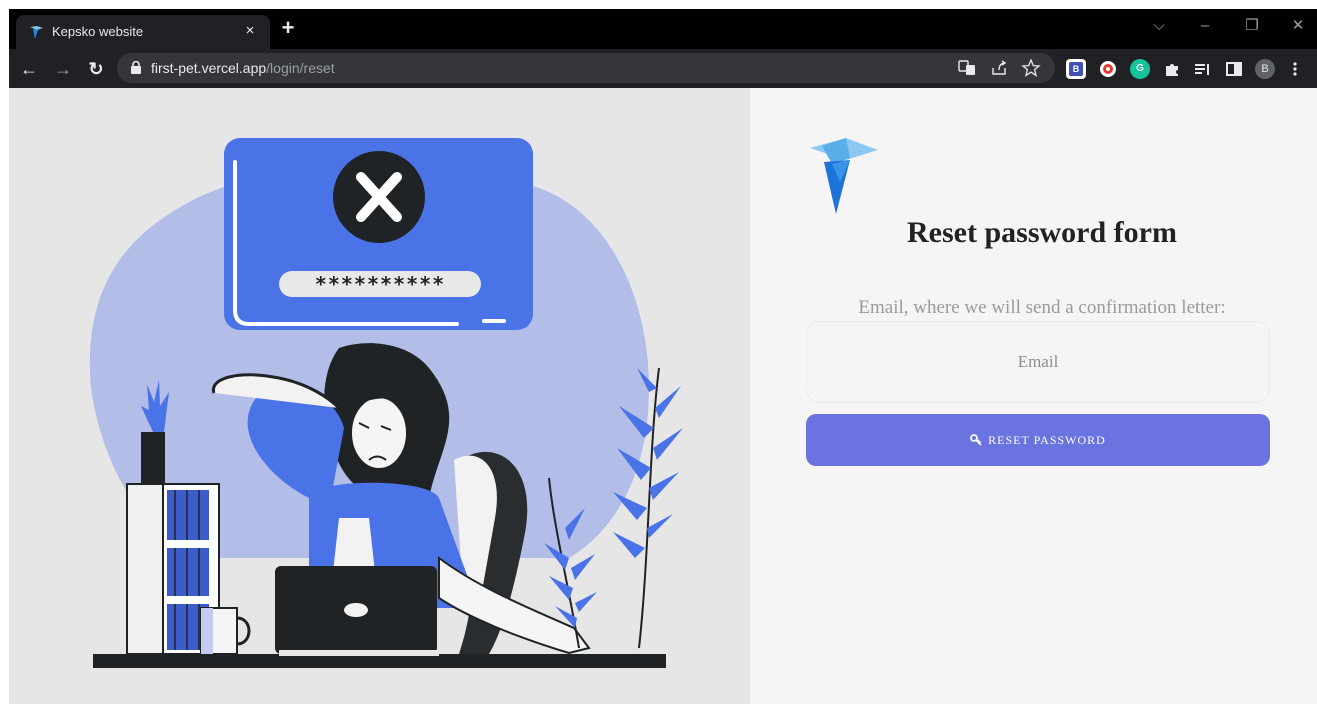 The width and height of the screenshot is (1317, 704). I want to click on restore-icon: ❐, so click(1252, 26).